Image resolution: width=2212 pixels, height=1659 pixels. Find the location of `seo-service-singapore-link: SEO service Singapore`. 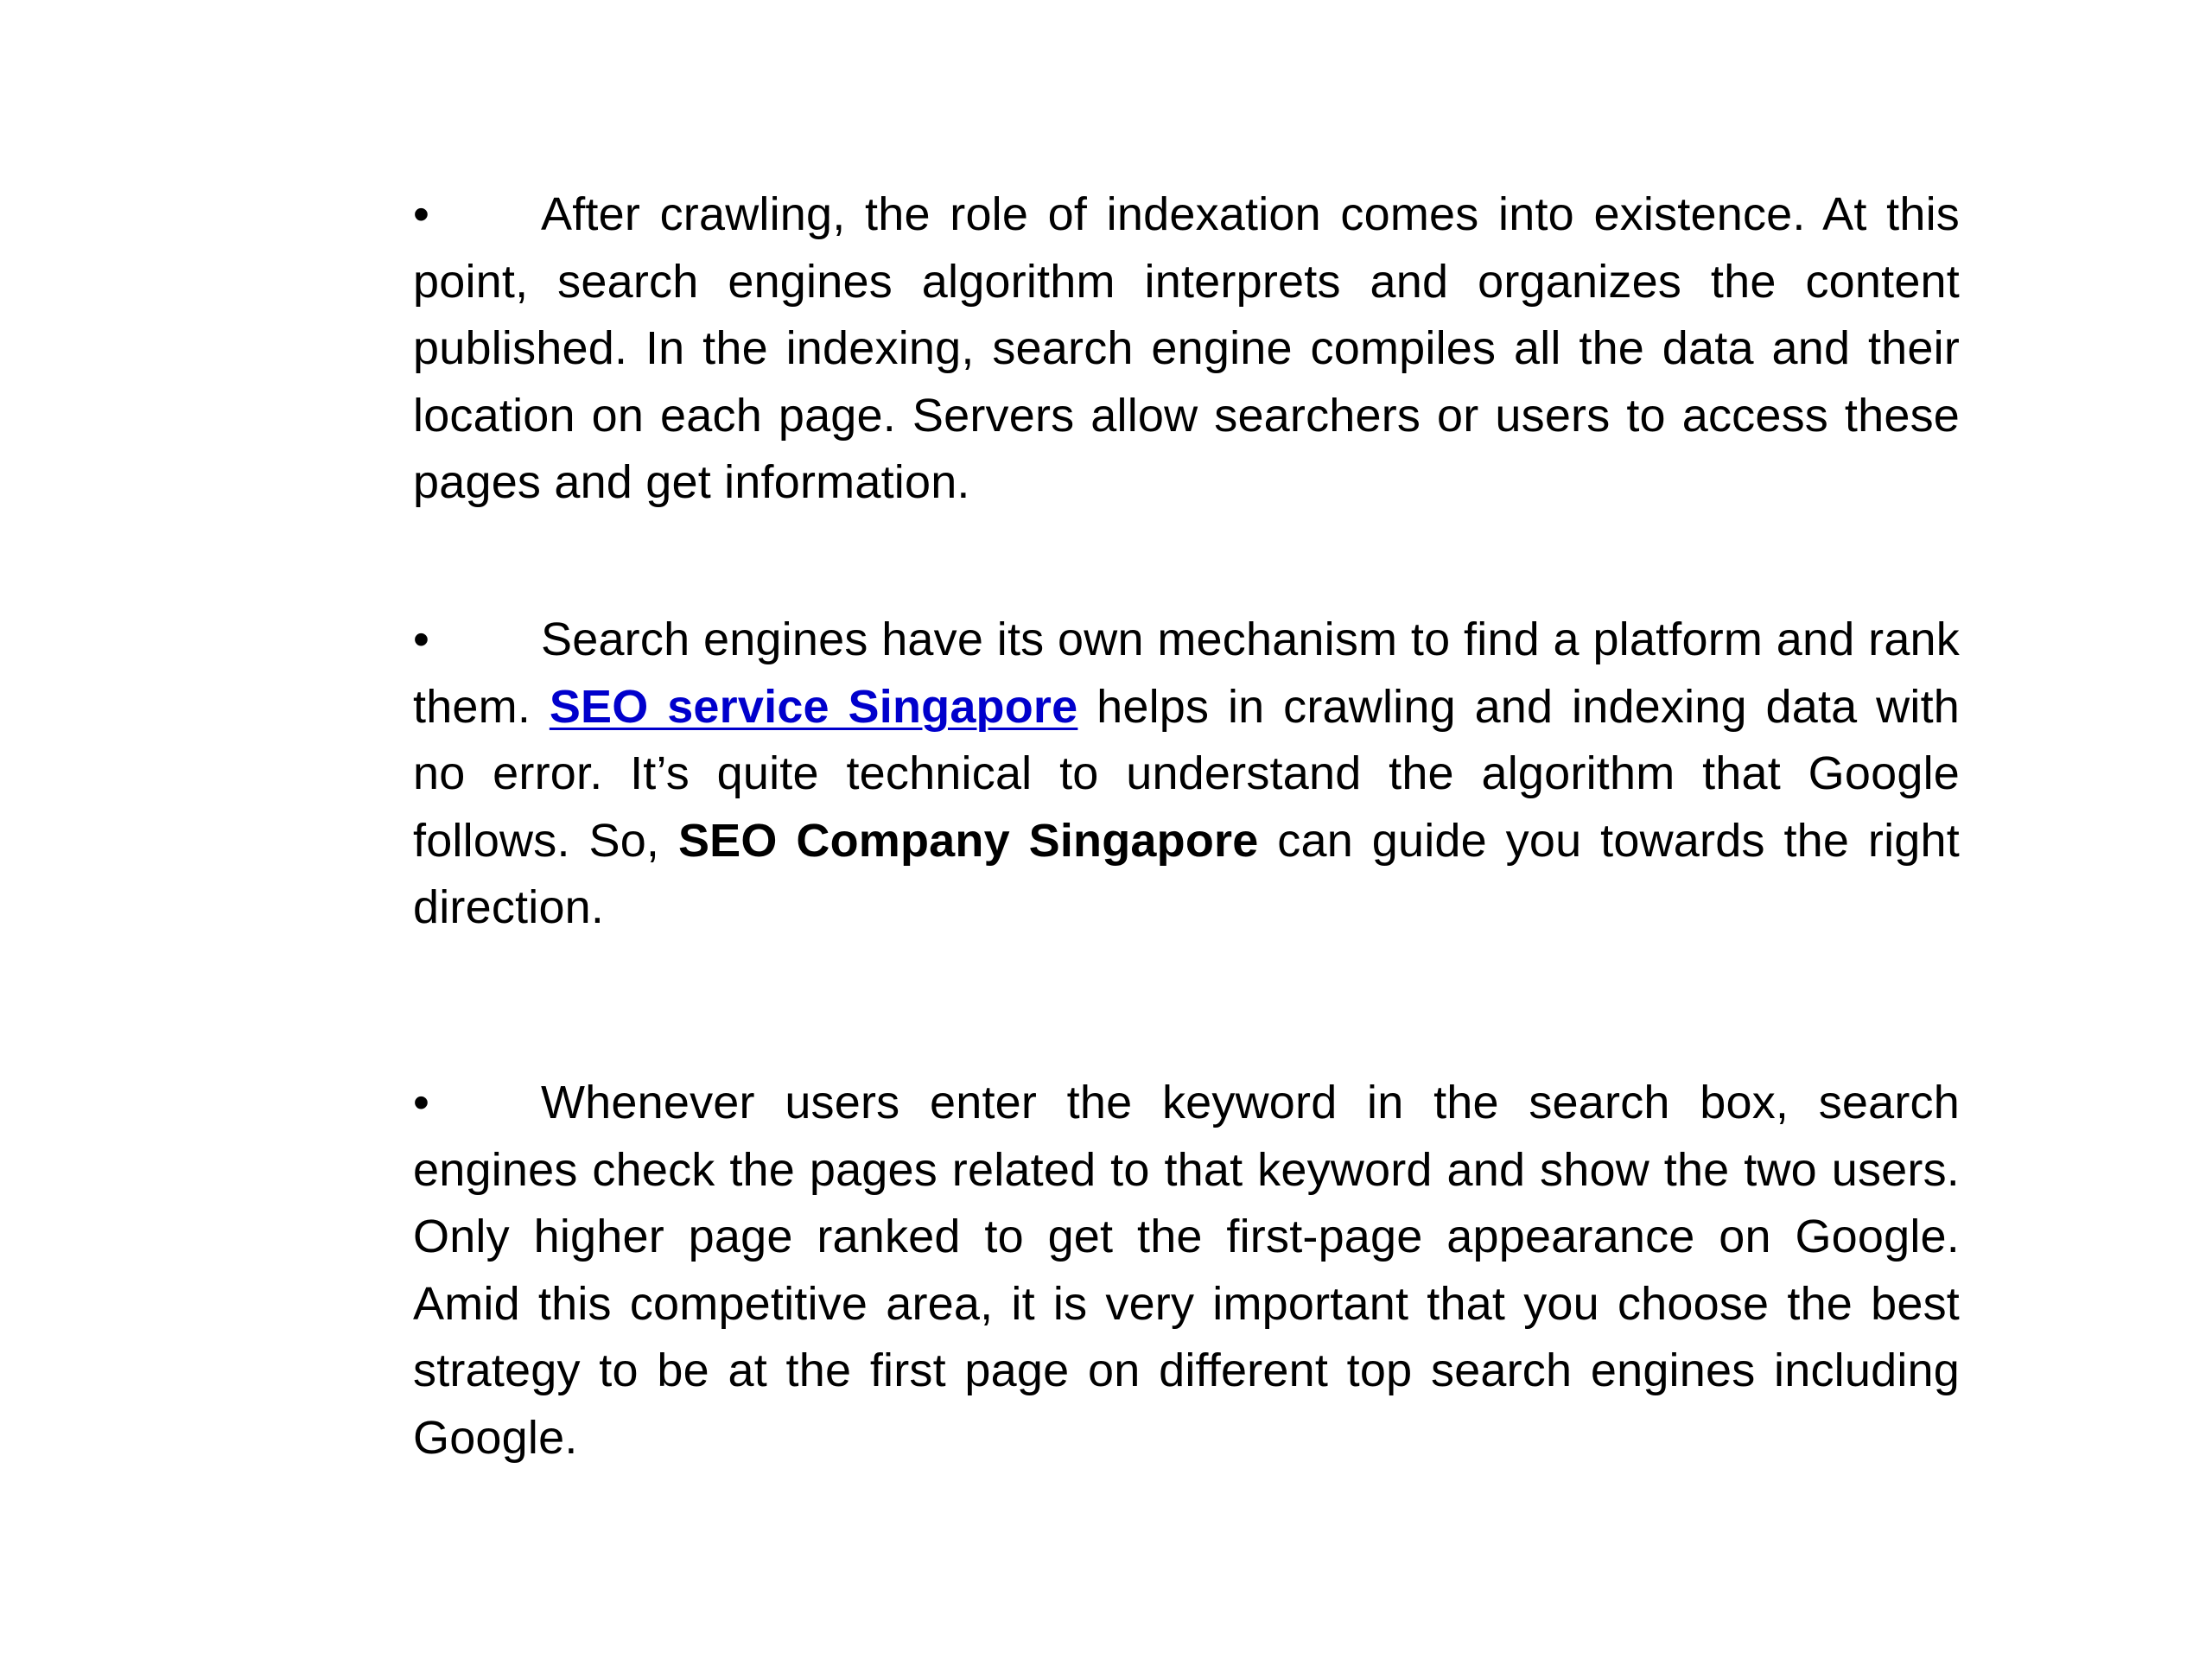

seo-service-singapore-link: SEO service Singapore is located at coordinates (814, 707).